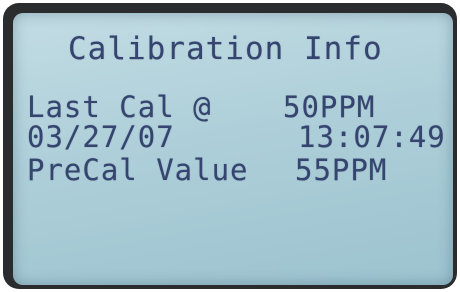 The width and height of the screenshot is (460, 292). I want to click on last-cal-label: Last Cal @, so click(119, 107).